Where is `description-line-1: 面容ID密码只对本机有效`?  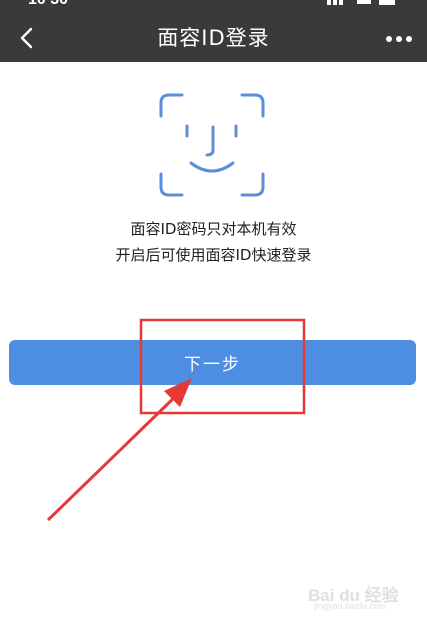
description-line-1: 面容ID密码只对本机有效 is located at coordinates (213, 229).